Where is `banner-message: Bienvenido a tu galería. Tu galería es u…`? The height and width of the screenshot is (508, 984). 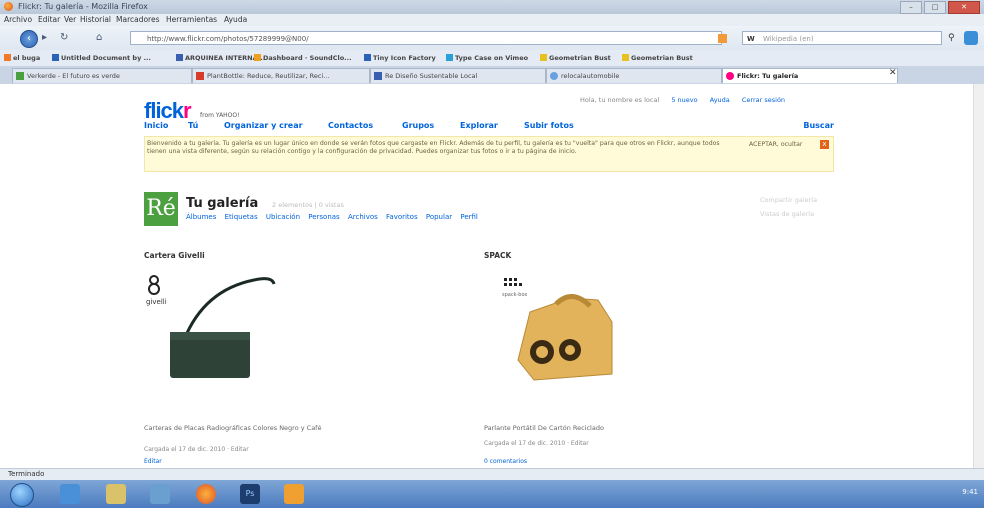 banner-message: Bienvenido a tu galería. Tu galería es u… is located at coordinates (433, 147).